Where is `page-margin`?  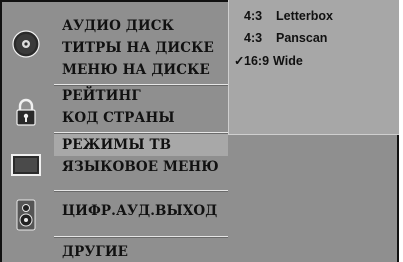
page-margin is located at coordinates (401, 131).